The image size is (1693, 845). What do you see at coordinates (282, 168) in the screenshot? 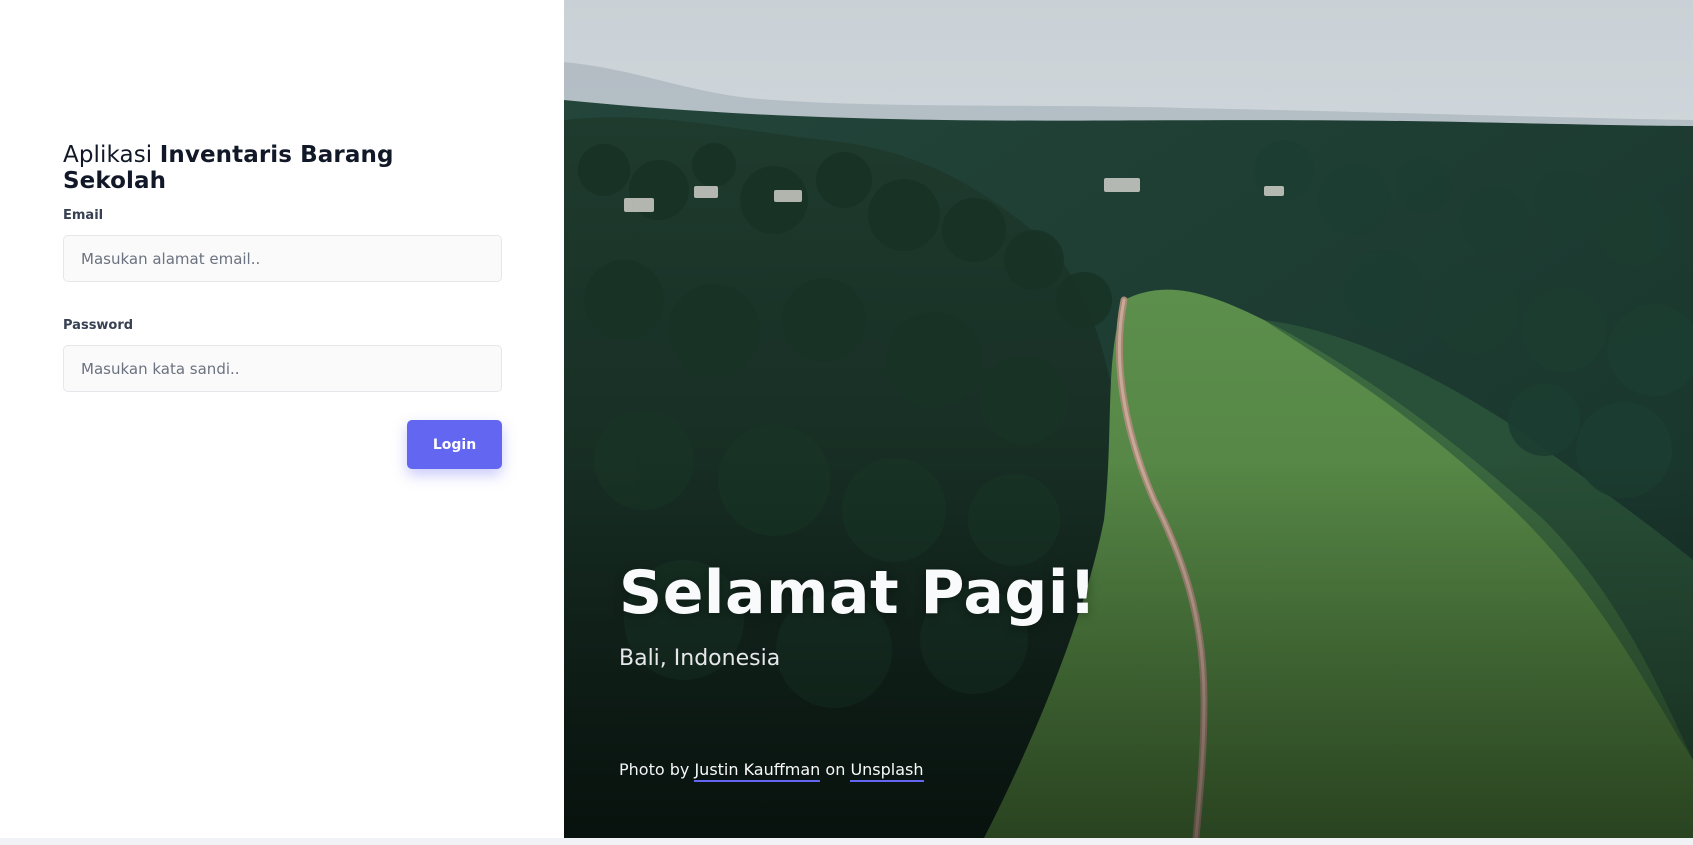
I see `app-title: Aplikasi Inventaris Barang Sekolah` at bounding box center [282, 168].